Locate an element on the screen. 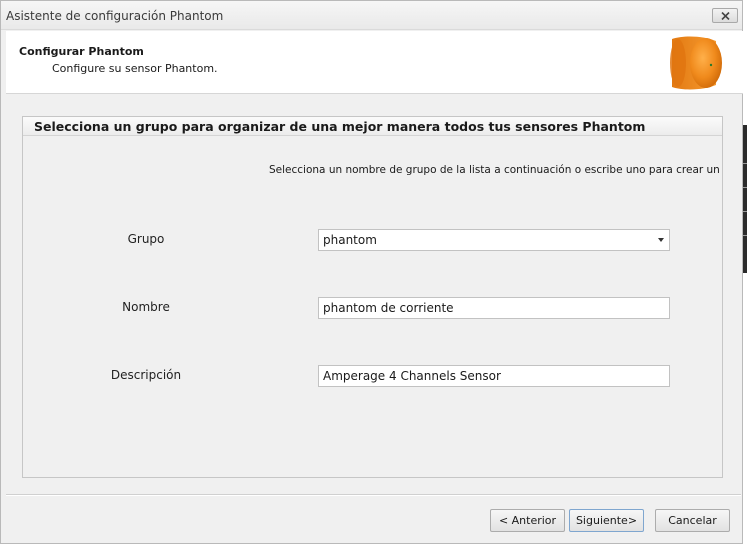  close-icon is located at coordinates (725, 15).